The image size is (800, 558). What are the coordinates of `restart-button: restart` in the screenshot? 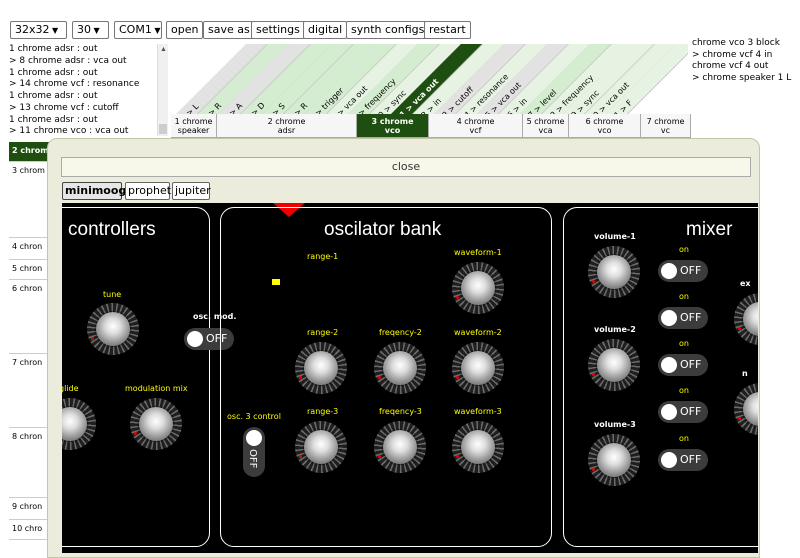 It's located at (447, 30).